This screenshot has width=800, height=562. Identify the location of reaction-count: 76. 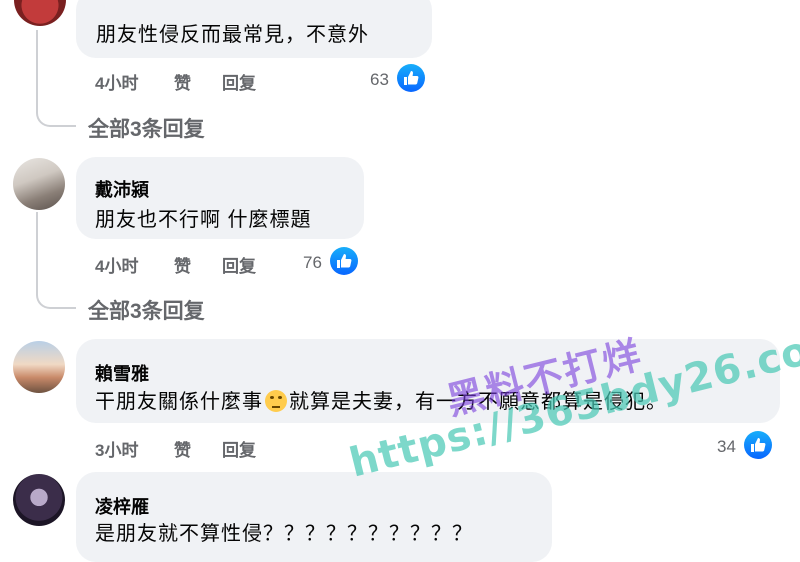
(312, 263).